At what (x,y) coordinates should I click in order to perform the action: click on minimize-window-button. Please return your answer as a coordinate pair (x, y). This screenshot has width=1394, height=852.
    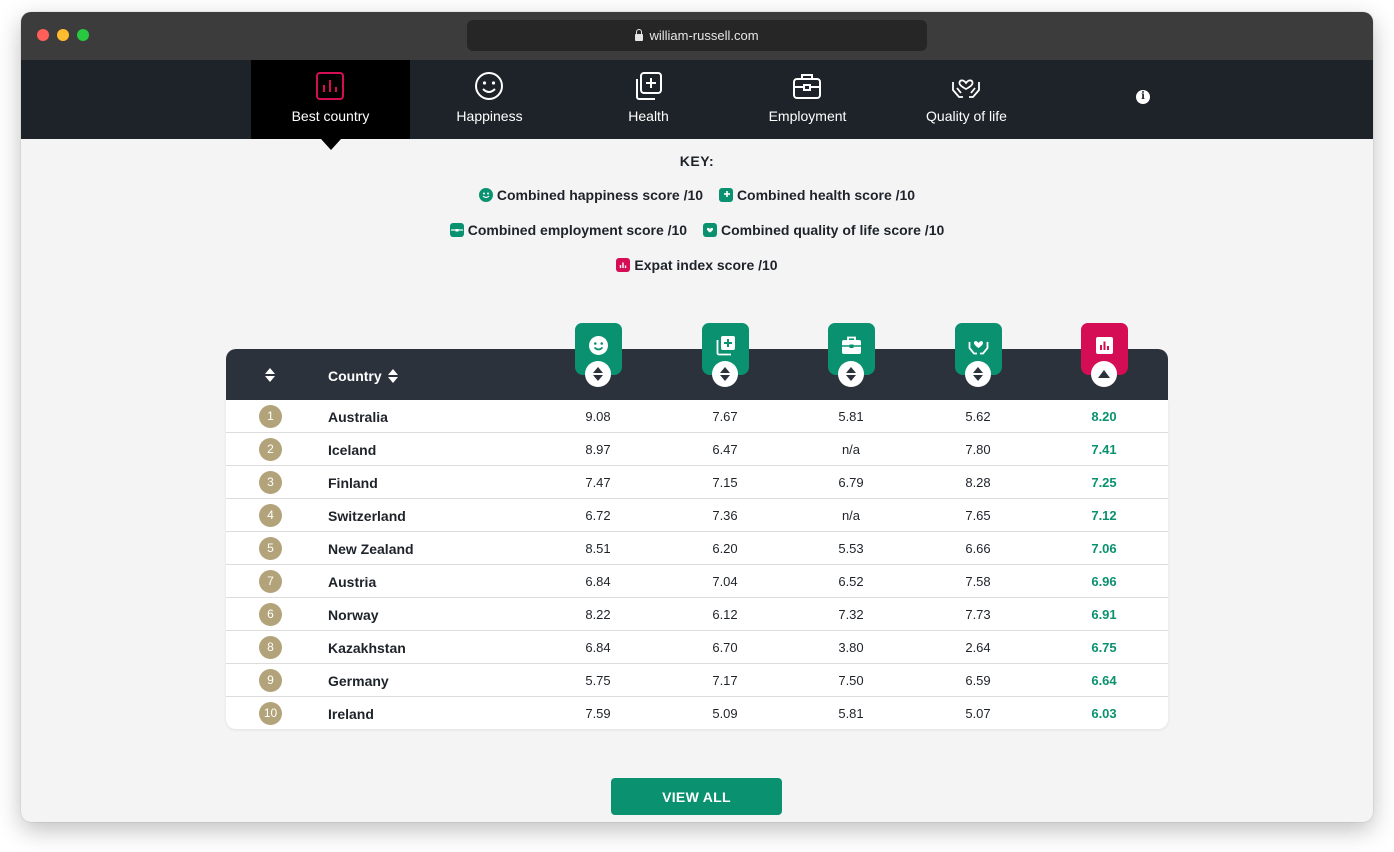
    Looking at the image, I should click on (63, 35).